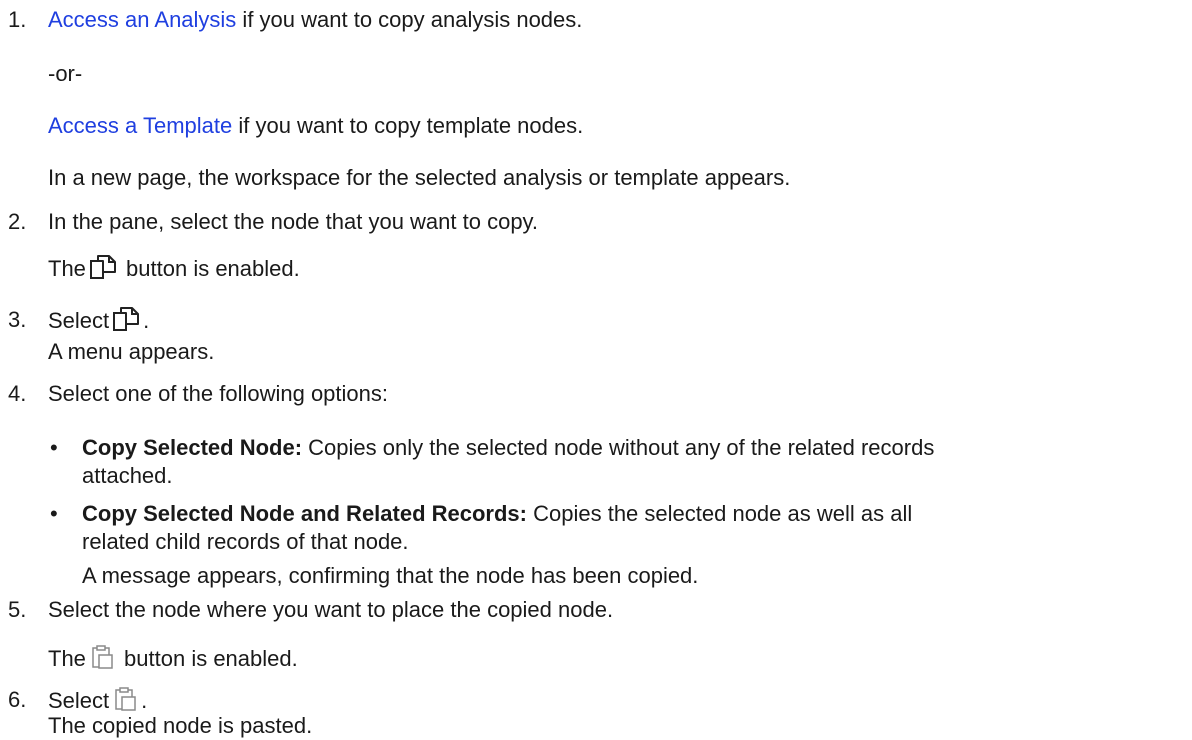 Image resolution: width=1192 pixels, height=740 pixels. What do you see at coordinates (409, 19) in the screenshot?
I see `step-text: if you want to copy analysis nodes.` at bounding box center [409, 19].